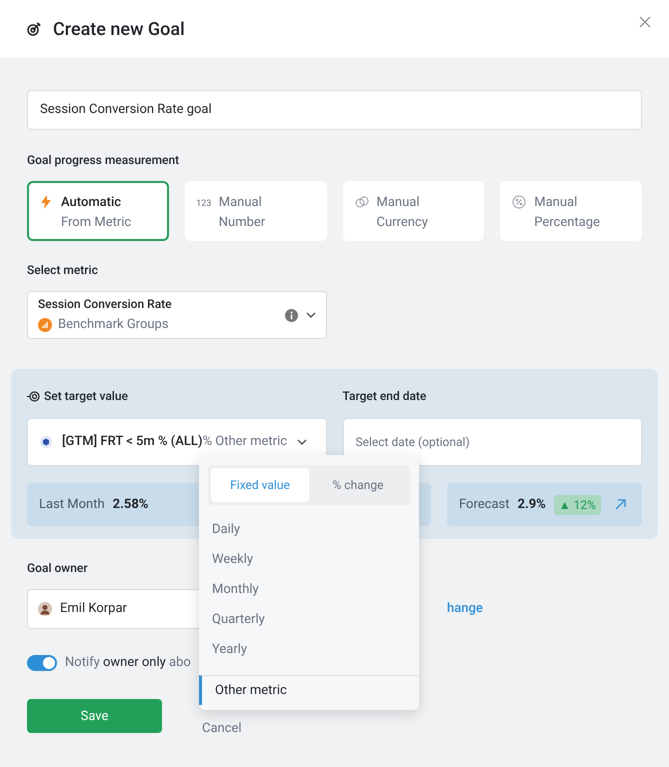  I want to click on mode-tab: % change, so click(358, 485).